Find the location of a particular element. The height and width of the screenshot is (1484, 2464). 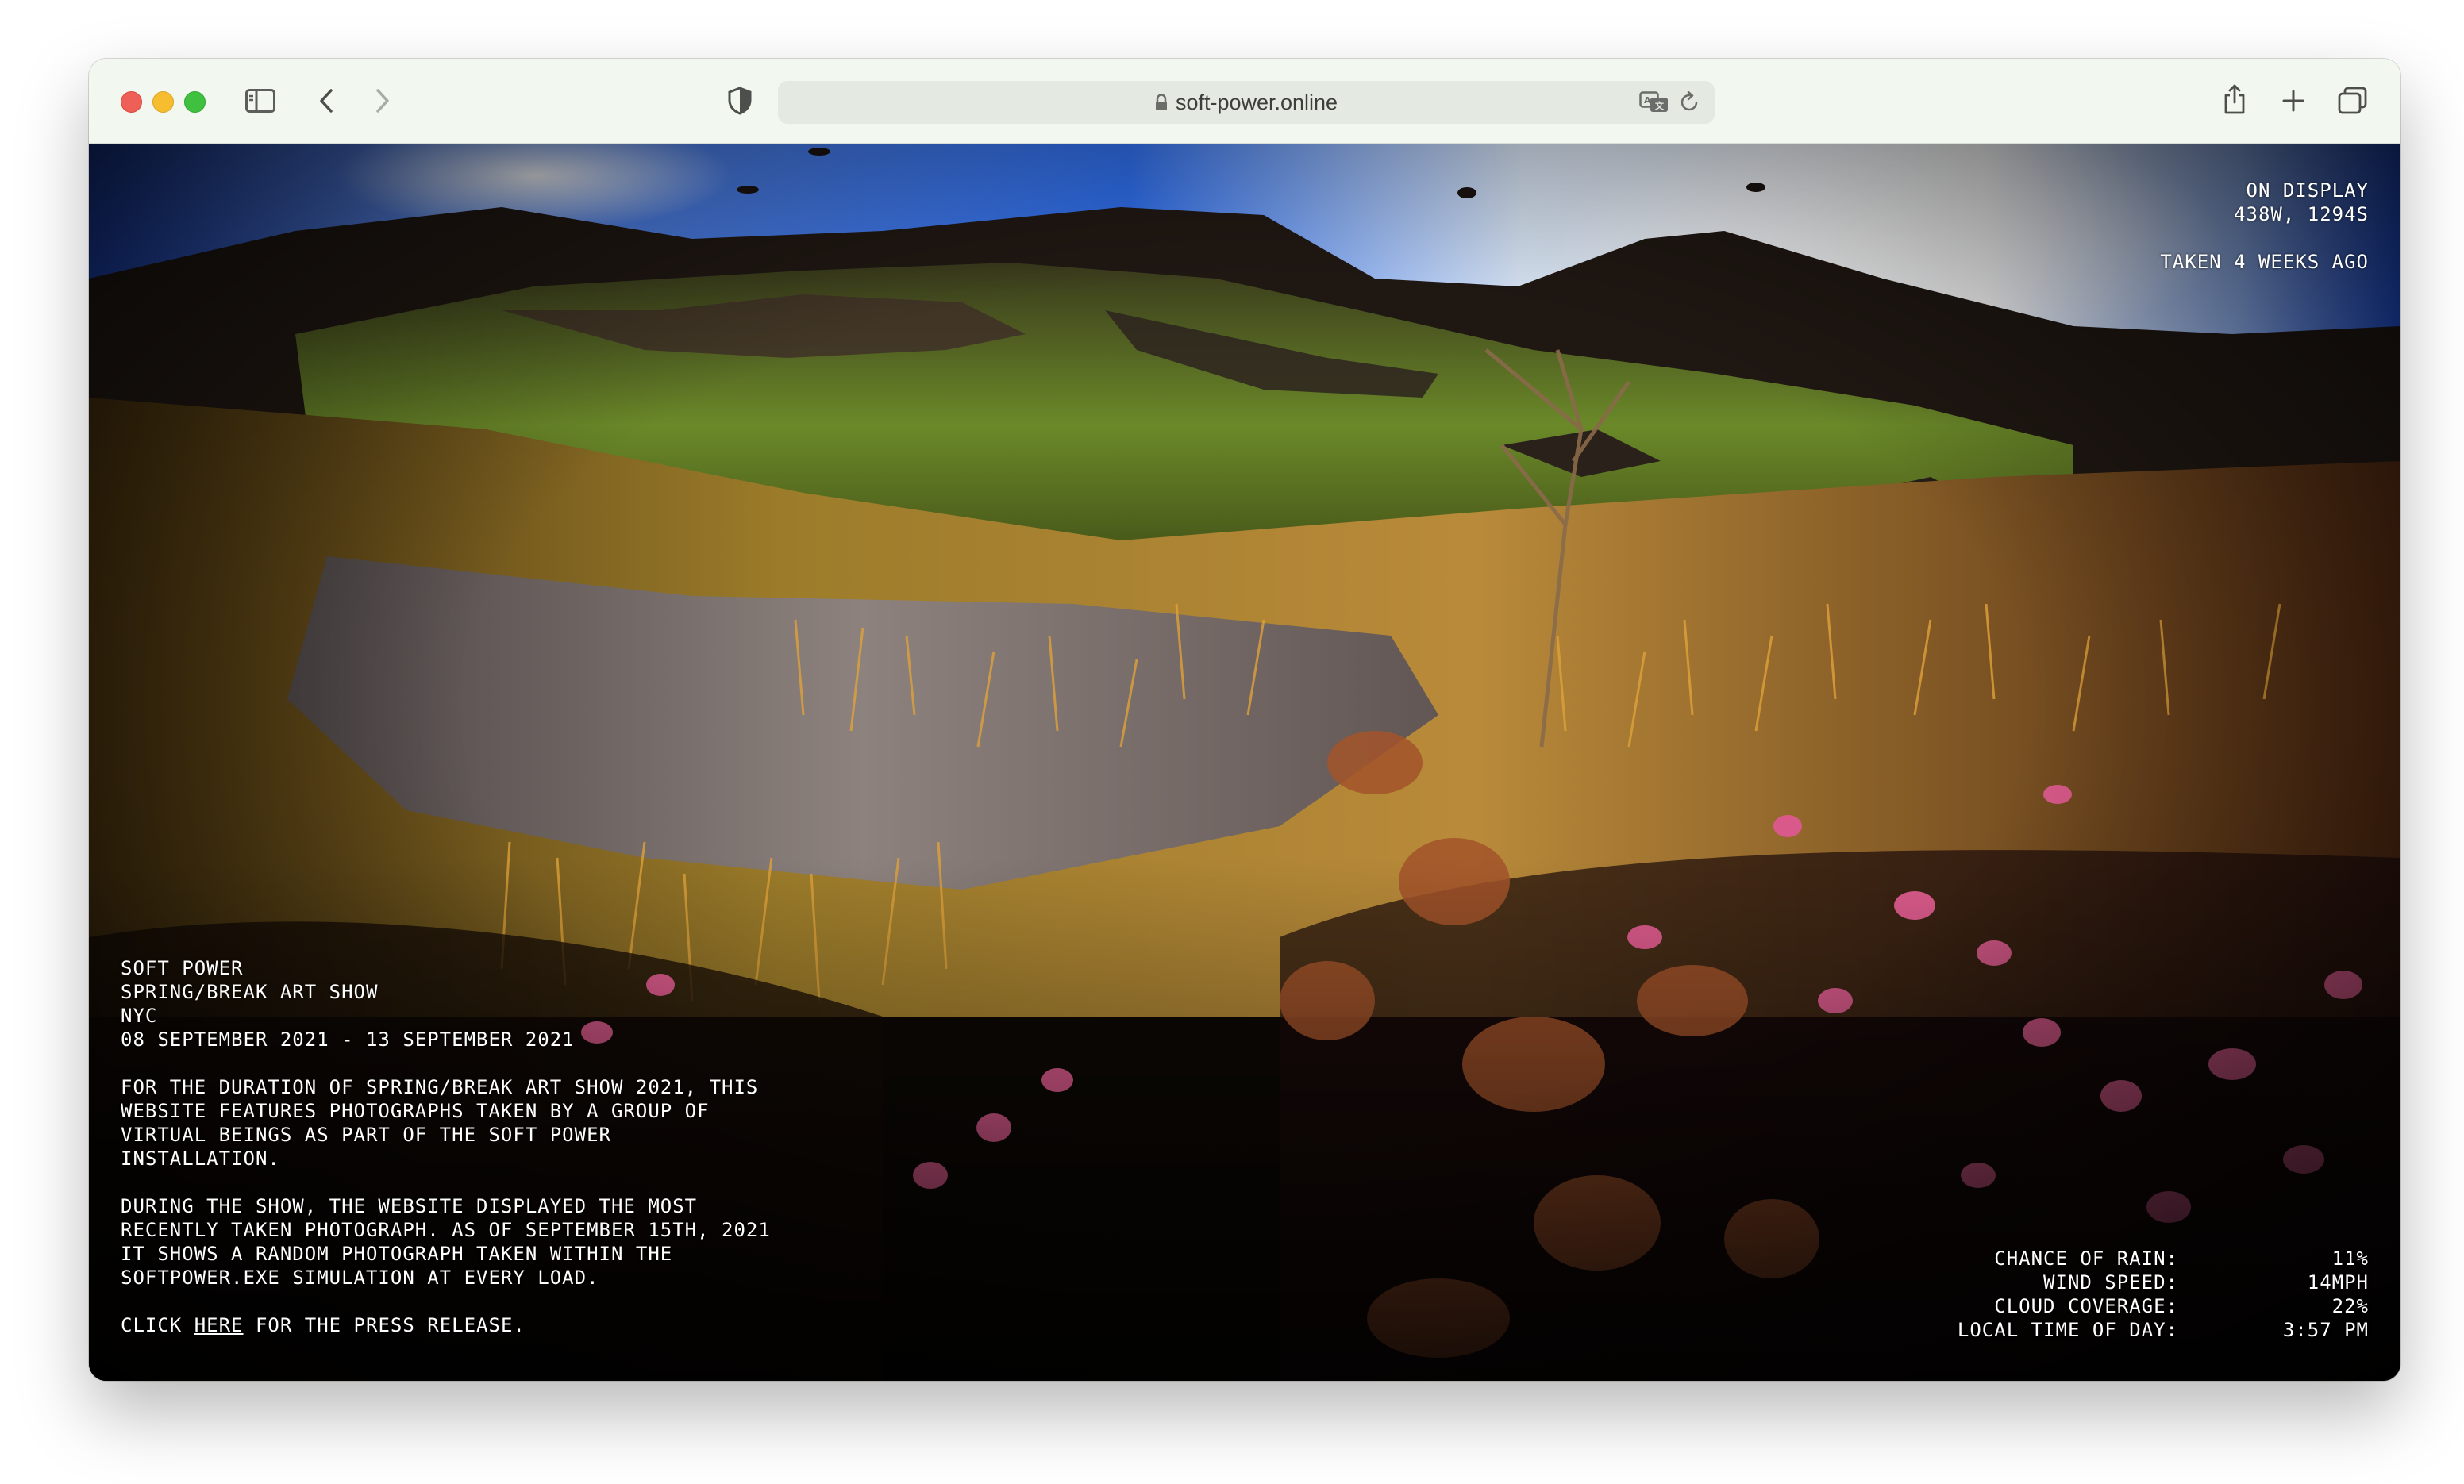

press-prefix: CLICK is located at coordinates (152, 1325).